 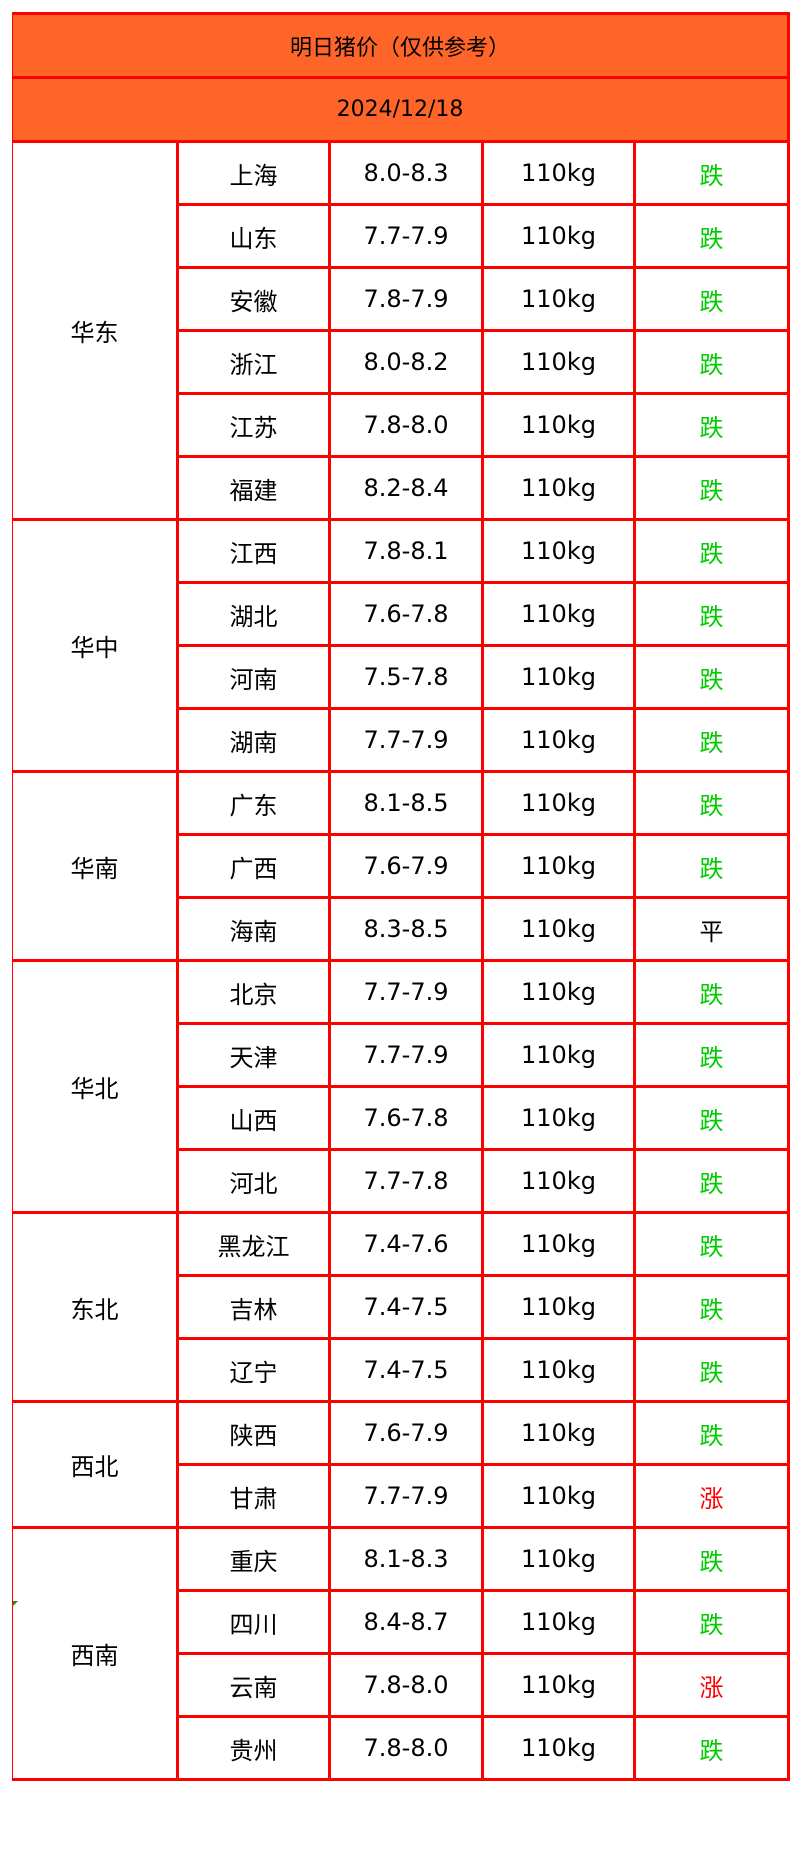 I want to click on table-title: 明日猪价（仅供参考）, so click(x=401, y=45).